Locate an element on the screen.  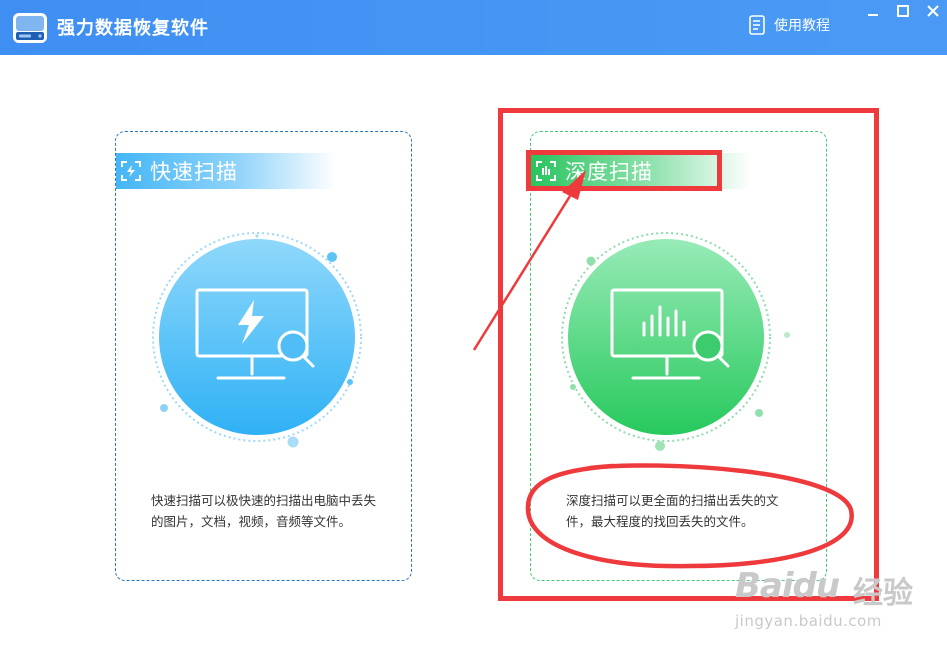
close-button is located at coordinates (932, 10).